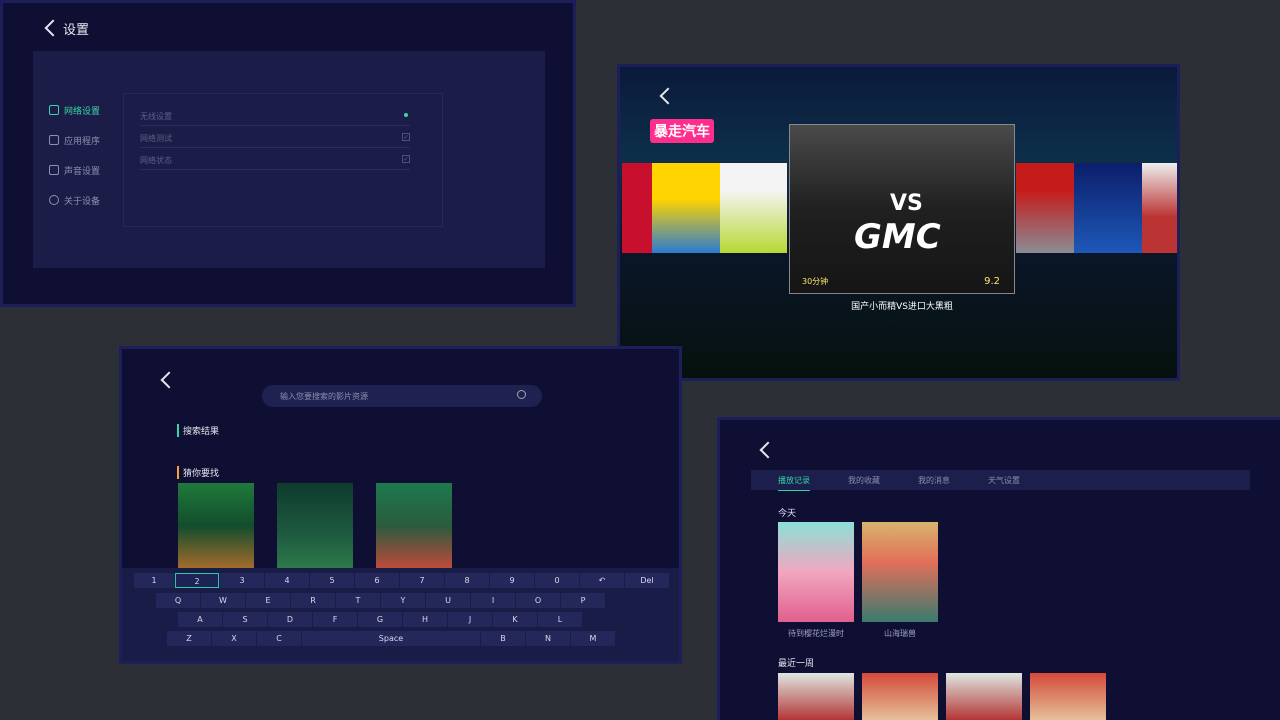 The image size is (1280, 720). I want to click on keyboard-key: Q, so click(178, 600).